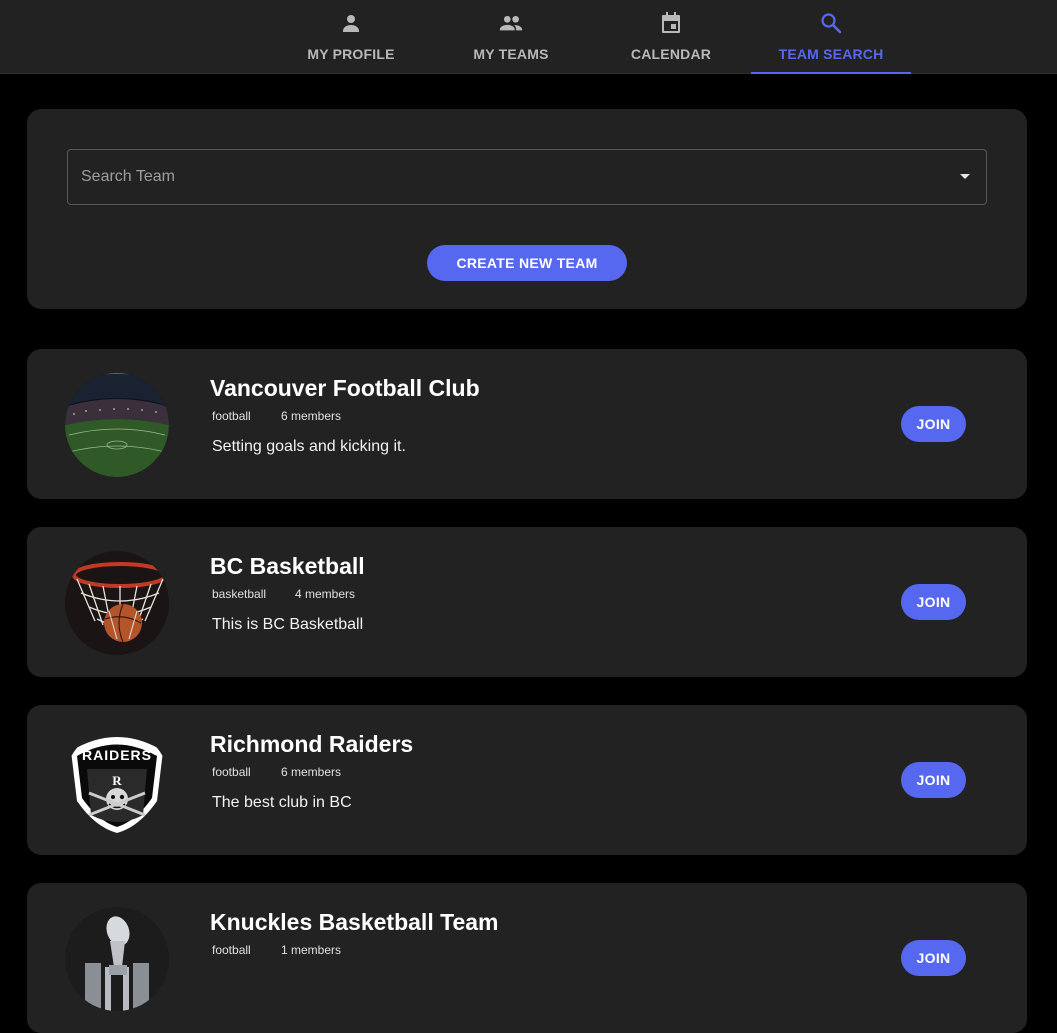 The height and width of the screenshot is (1033, 1057). What do you see at coordinates (117, 603) in the screenshot?
I see `basketball-hoop-photo` at bounding box center [117, 603].